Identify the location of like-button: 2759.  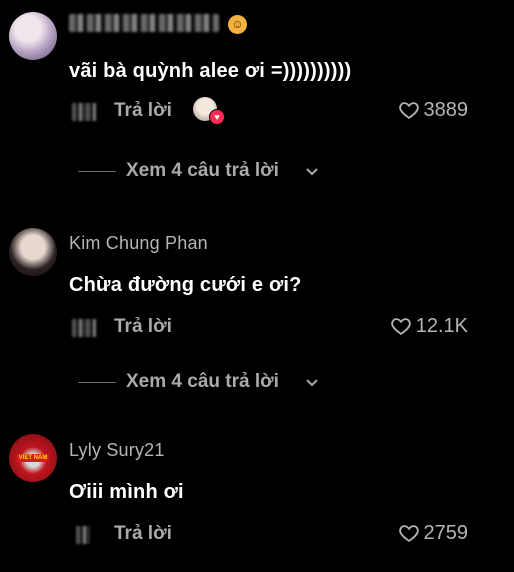
(433, 533).